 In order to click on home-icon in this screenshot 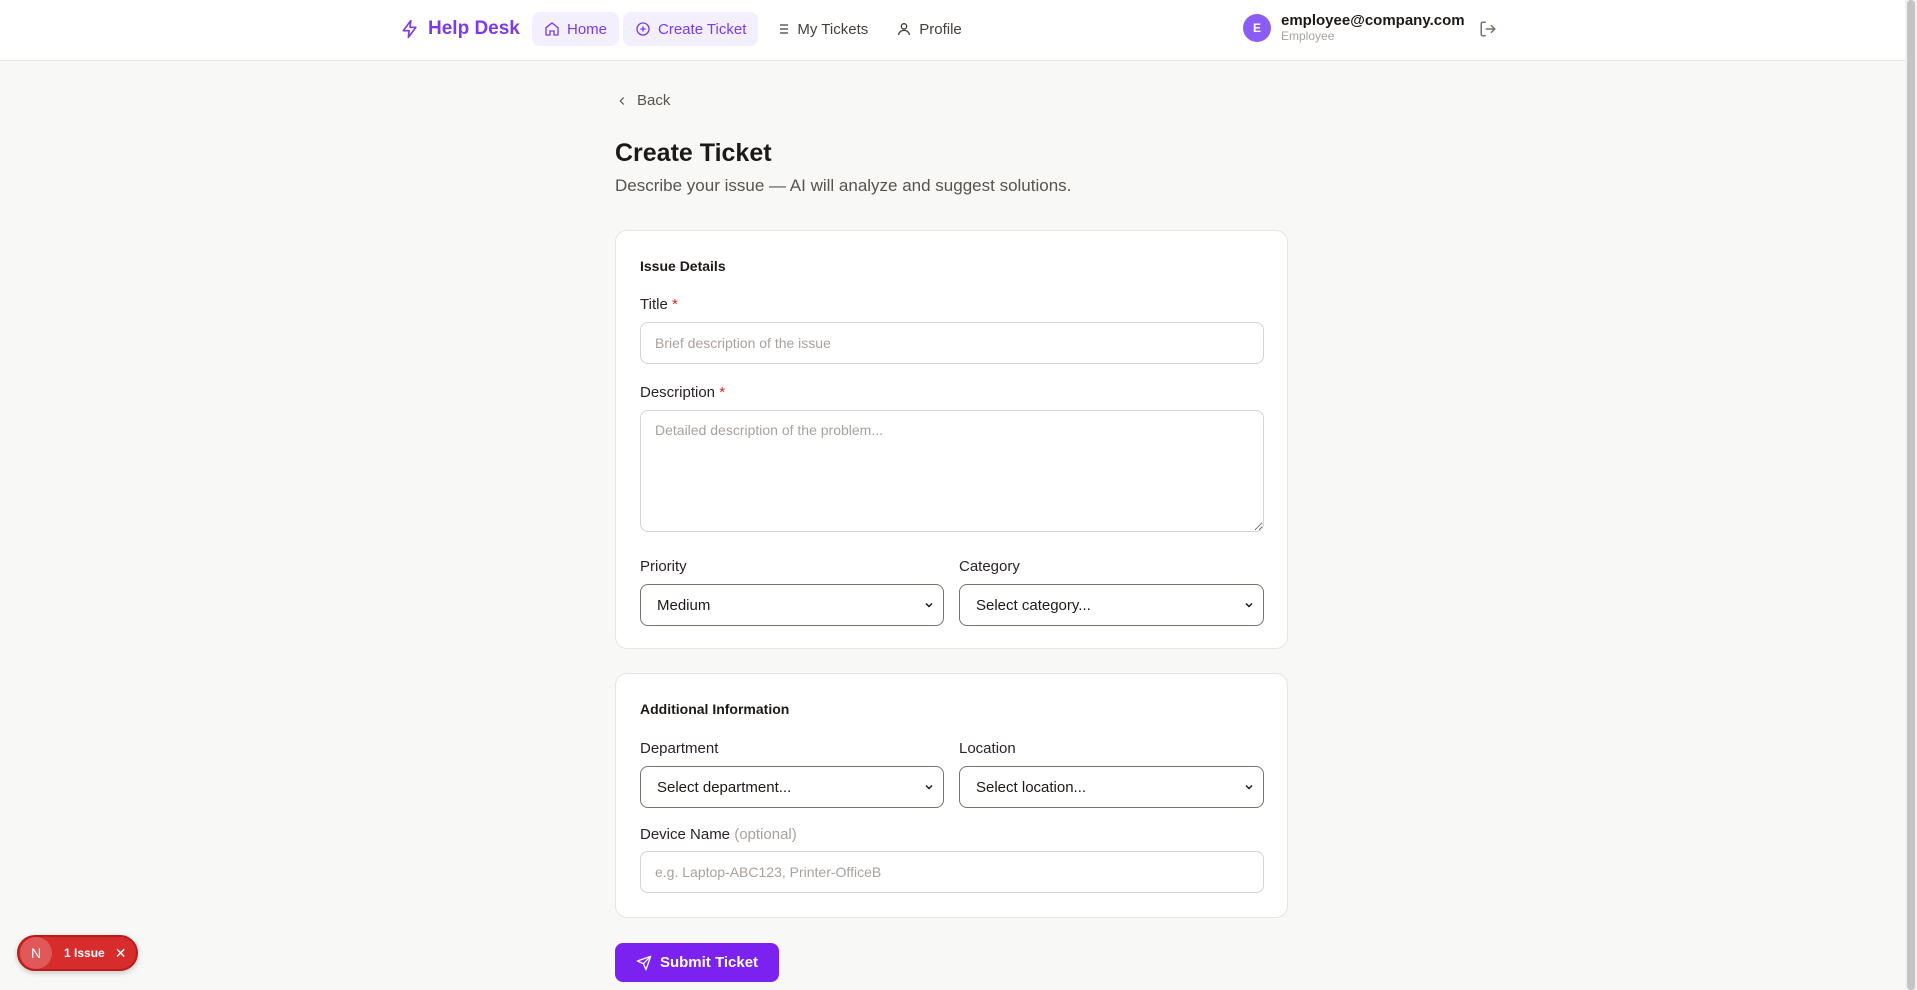, I will do `click(552, 29)`.